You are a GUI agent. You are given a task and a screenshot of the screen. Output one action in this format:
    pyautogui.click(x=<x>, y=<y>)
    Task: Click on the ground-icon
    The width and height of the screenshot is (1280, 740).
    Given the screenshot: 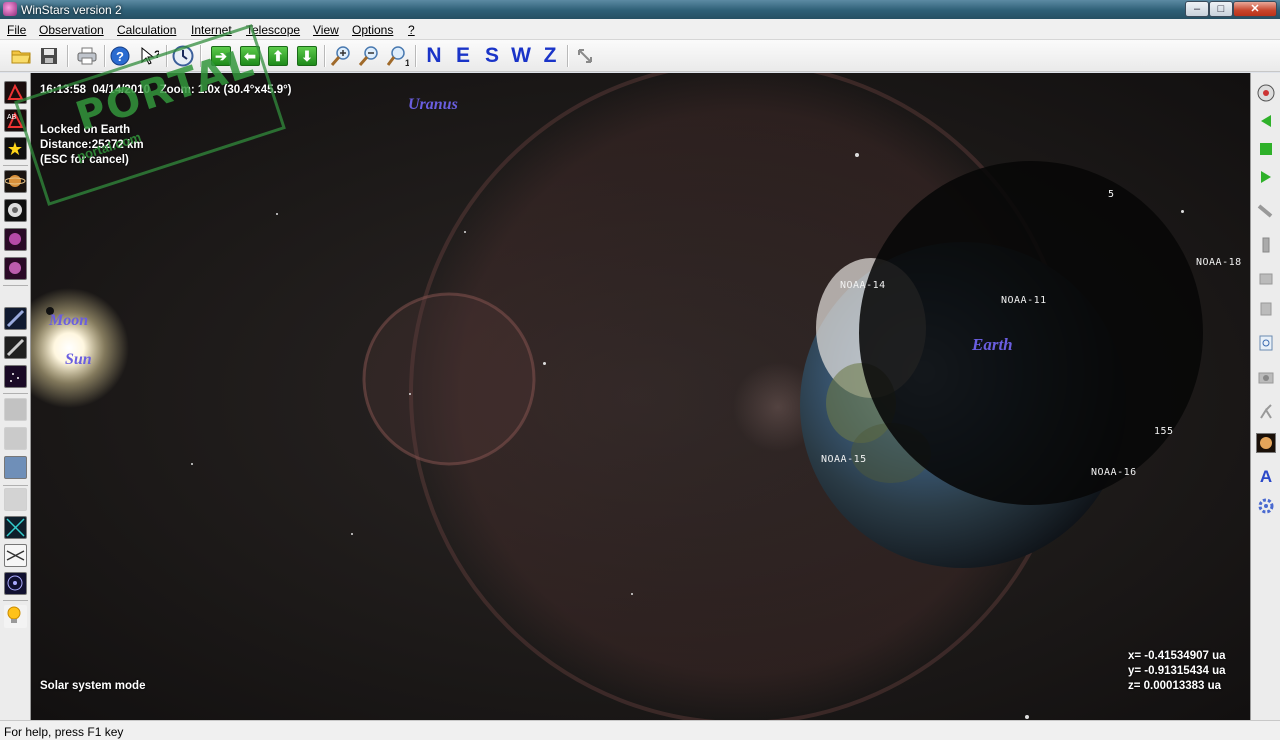 What is the action you would take?
    pyautogui.click(x=15, y=499)
    